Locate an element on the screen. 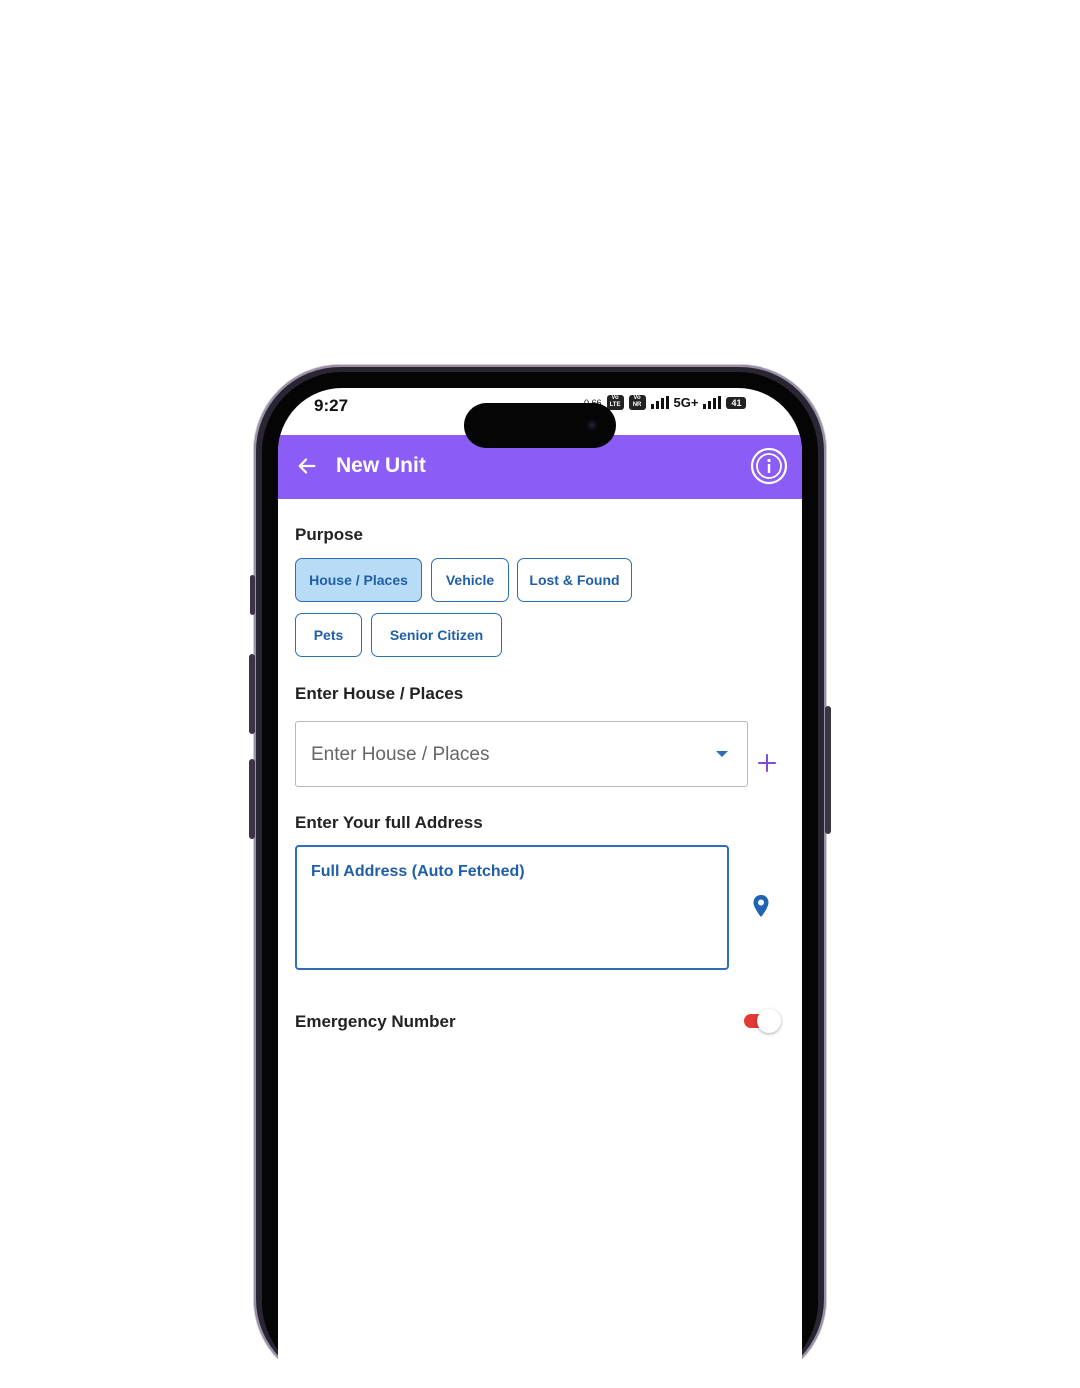 The image size is (1080, 1388). address-label: Enter Your full Address is located at coordinates (389, 822).